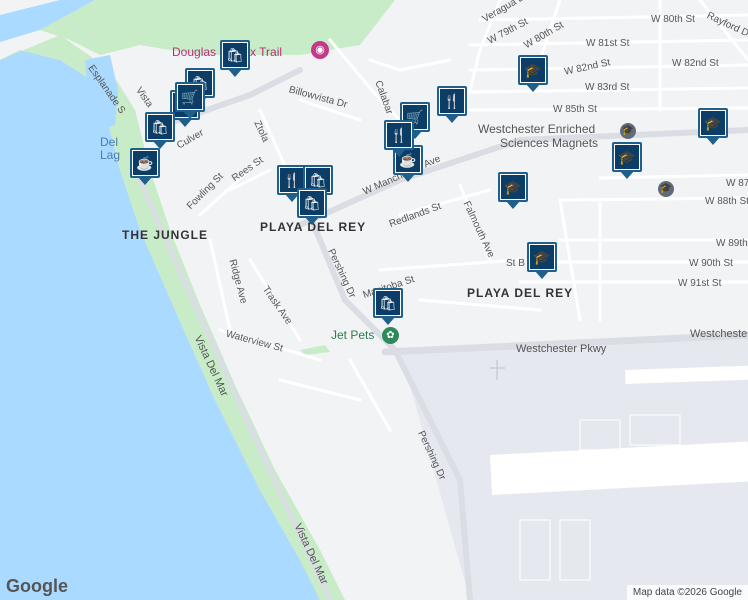  What do you see at coordinates (673, 19) in the screenshot?
I see `street-label-w80: W 80th St` at bounding box center [673, 19].